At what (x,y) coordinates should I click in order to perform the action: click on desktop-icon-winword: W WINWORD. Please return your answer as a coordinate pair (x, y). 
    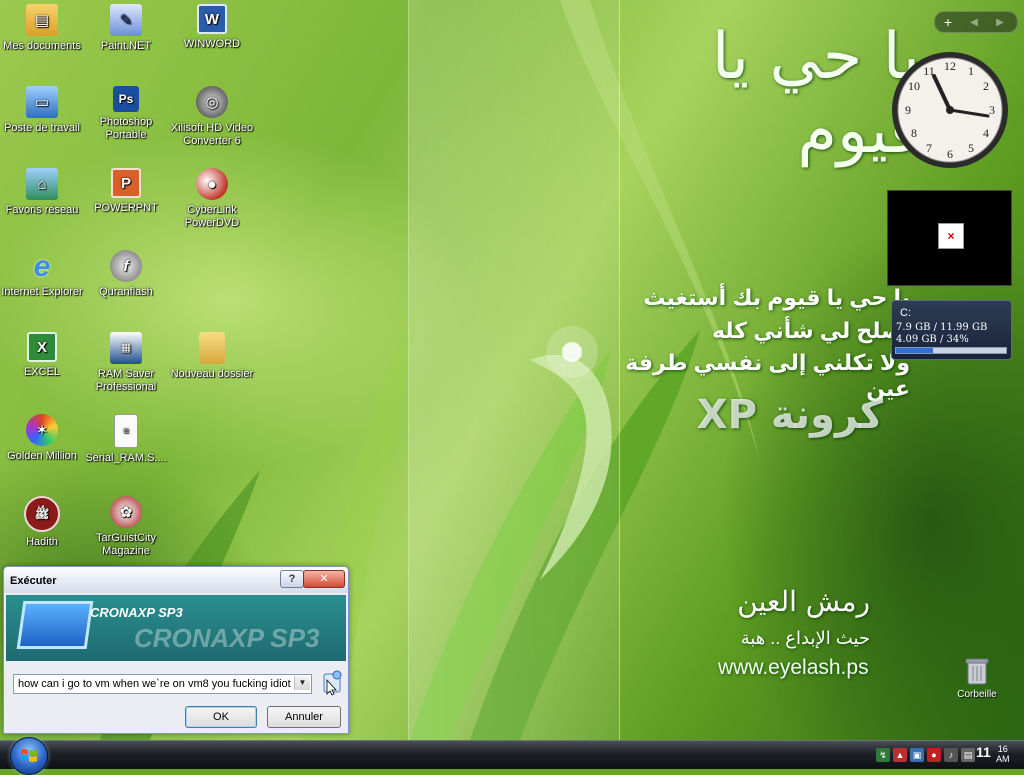
    Looking at the image, I should click on (212, 27).